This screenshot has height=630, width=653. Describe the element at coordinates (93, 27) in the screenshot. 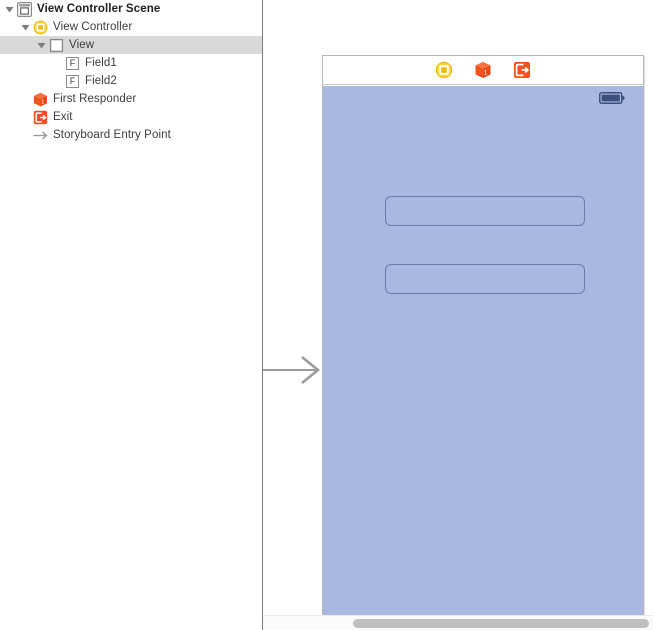

I see `outline-row-label: View Controller` at that location.